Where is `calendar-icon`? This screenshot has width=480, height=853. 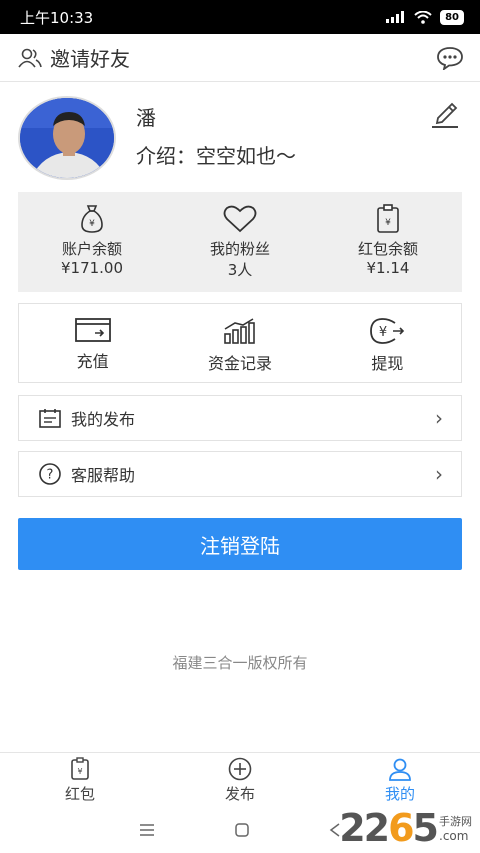
calendar-icon is located at coordinates (50, 418).